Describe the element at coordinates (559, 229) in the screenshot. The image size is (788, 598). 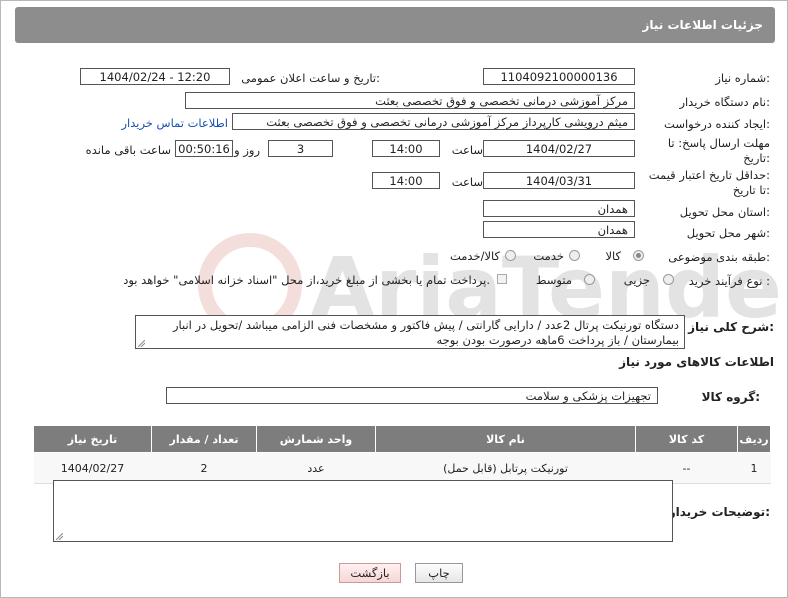
I see `city-field: همدان` at that location.